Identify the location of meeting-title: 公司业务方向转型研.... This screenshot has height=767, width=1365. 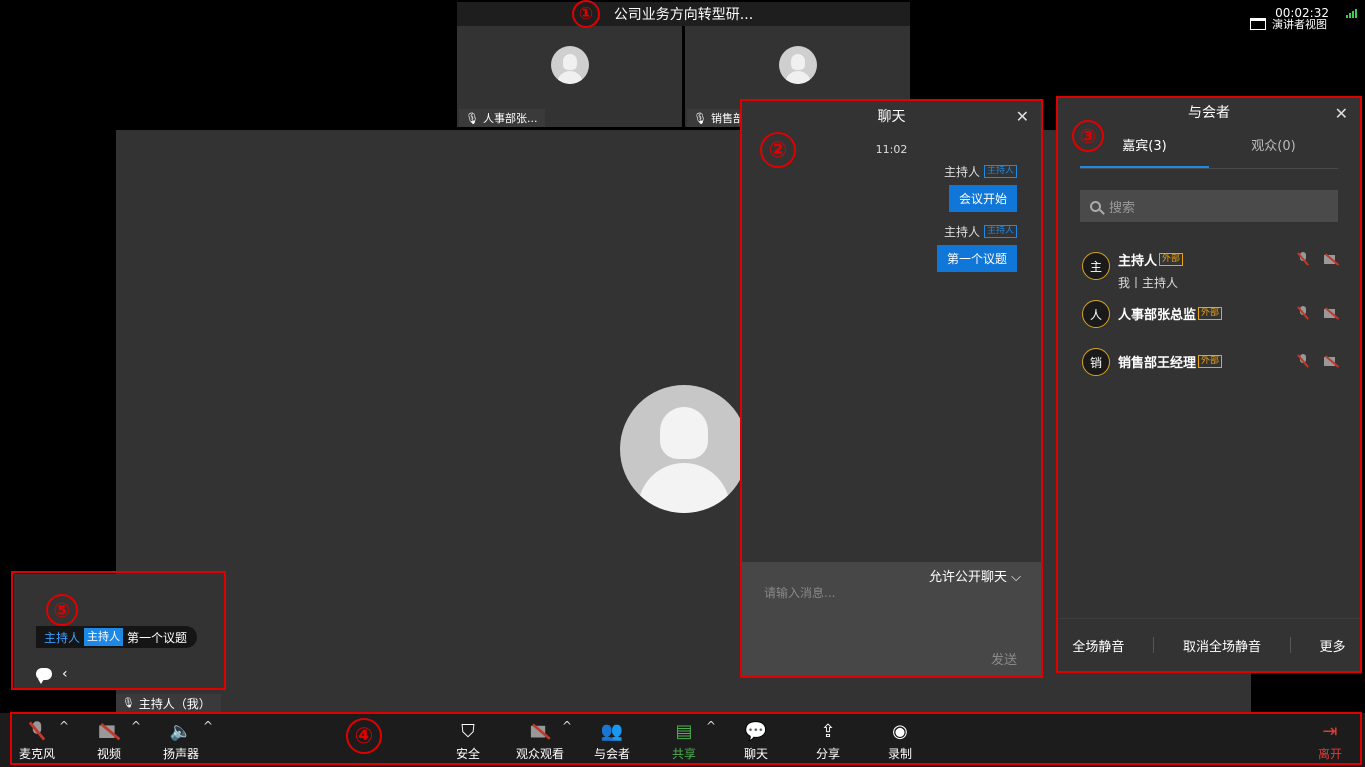
(683, 14).